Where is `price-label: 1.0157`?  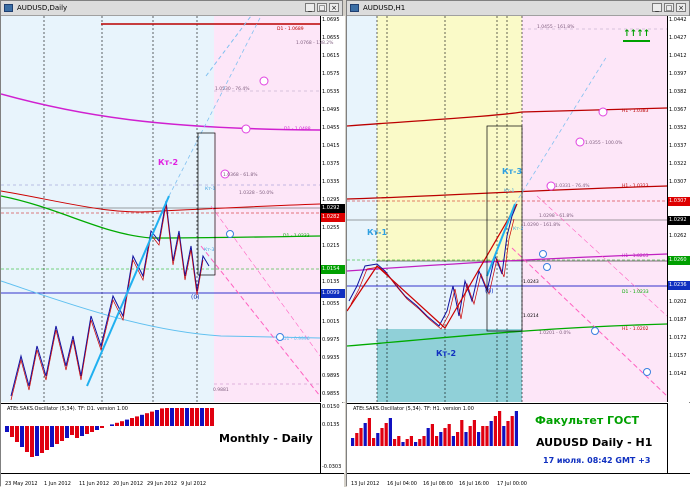 price-label: 1.0157 is located at coordinates (679, 356).